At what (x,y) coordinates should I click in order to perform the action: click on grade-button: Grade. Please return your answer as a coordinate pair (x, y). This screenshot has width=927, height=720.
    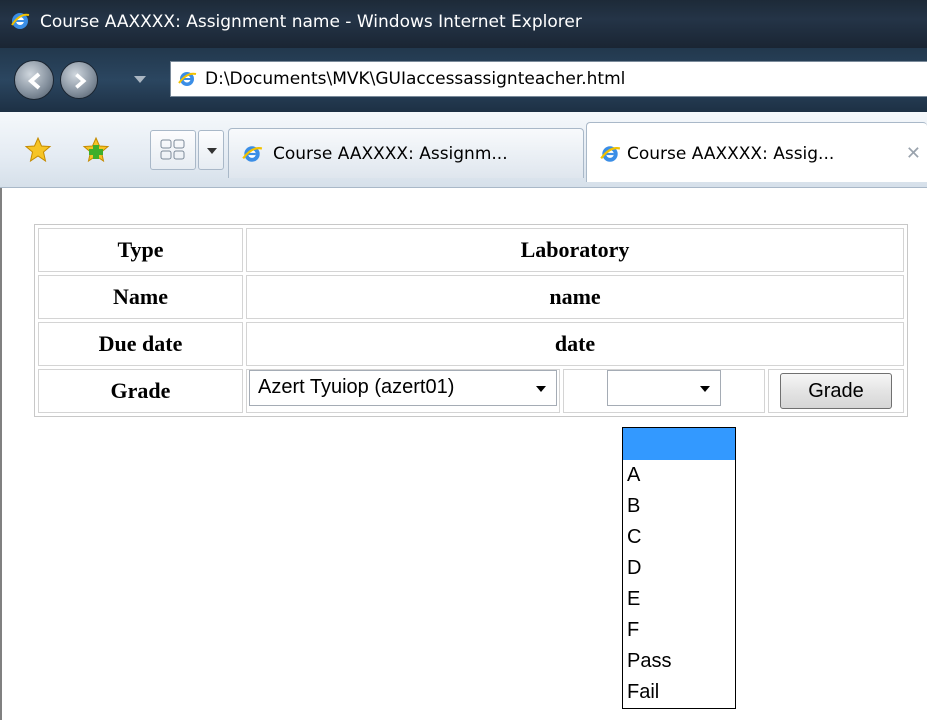
    Looking at the image, I should click on (836, 391).